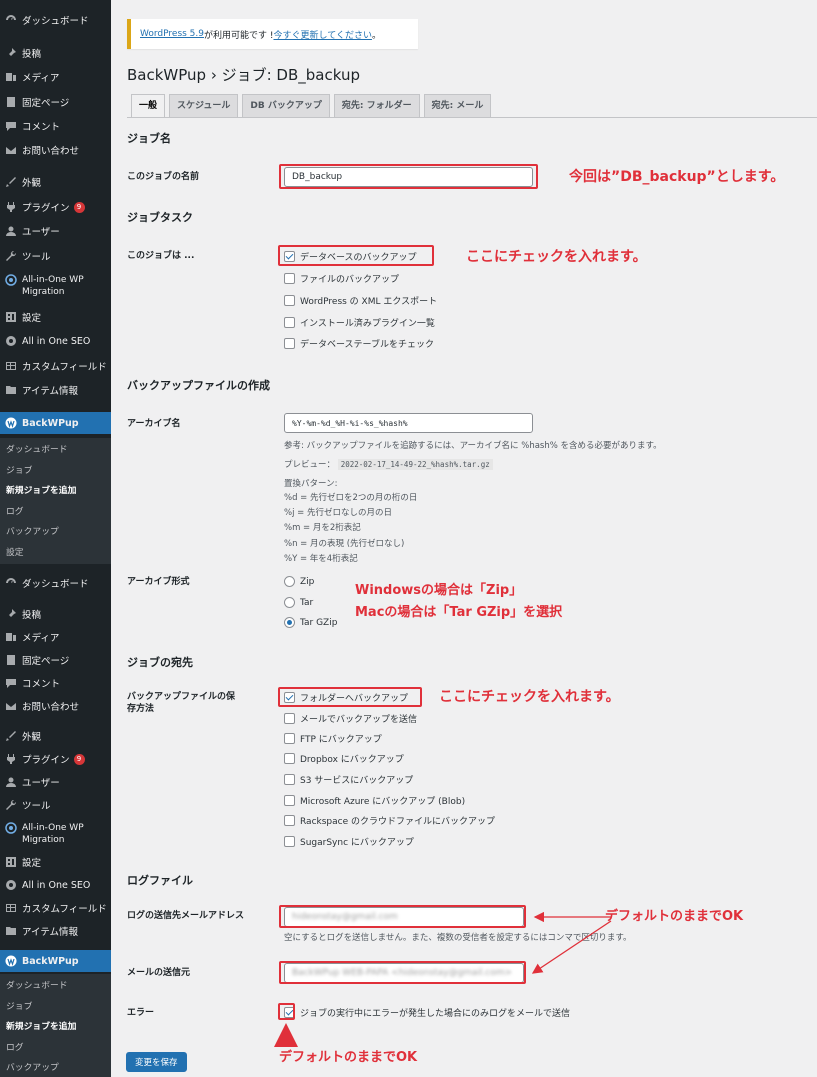 Image resolution: width=817 pixels, height=1077 pixels. I want to click on archive-format-option: Tar GZip, so click(310, 622).